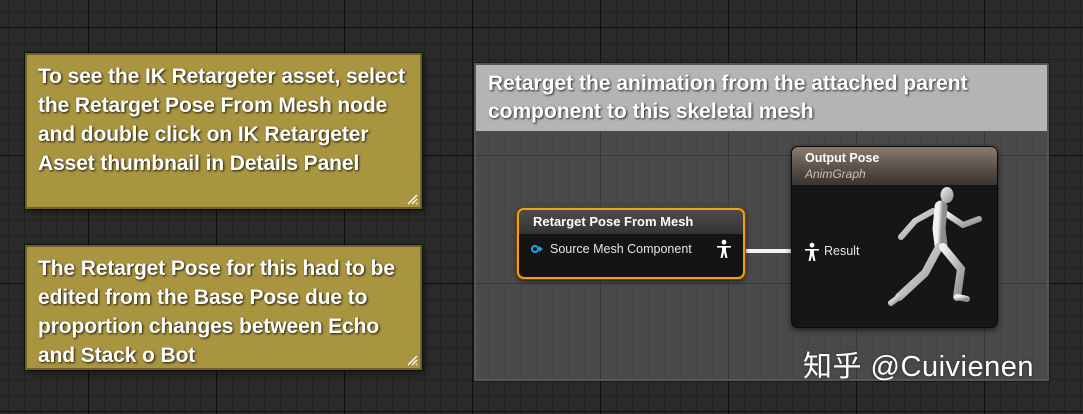  What do you see at coordinates (918, 367) in the screenshot?
I see `watermark: 知乎 @Cuivienen` at bounding box center [918, 367].